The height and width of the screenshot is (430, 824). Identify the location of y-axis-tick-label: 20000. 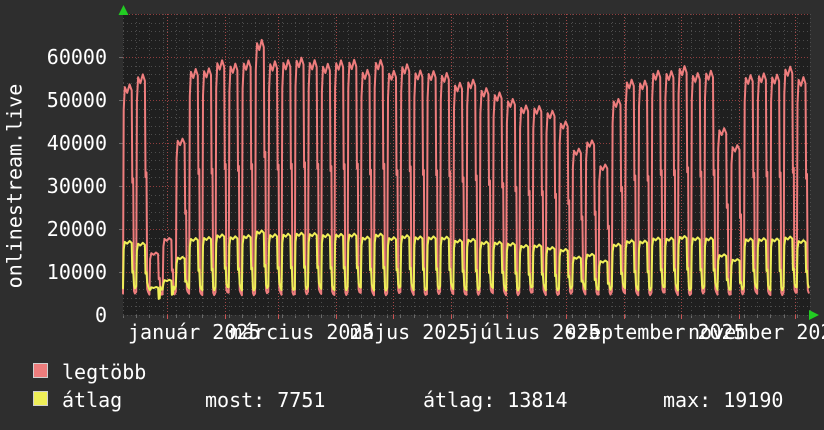
(76, 229).